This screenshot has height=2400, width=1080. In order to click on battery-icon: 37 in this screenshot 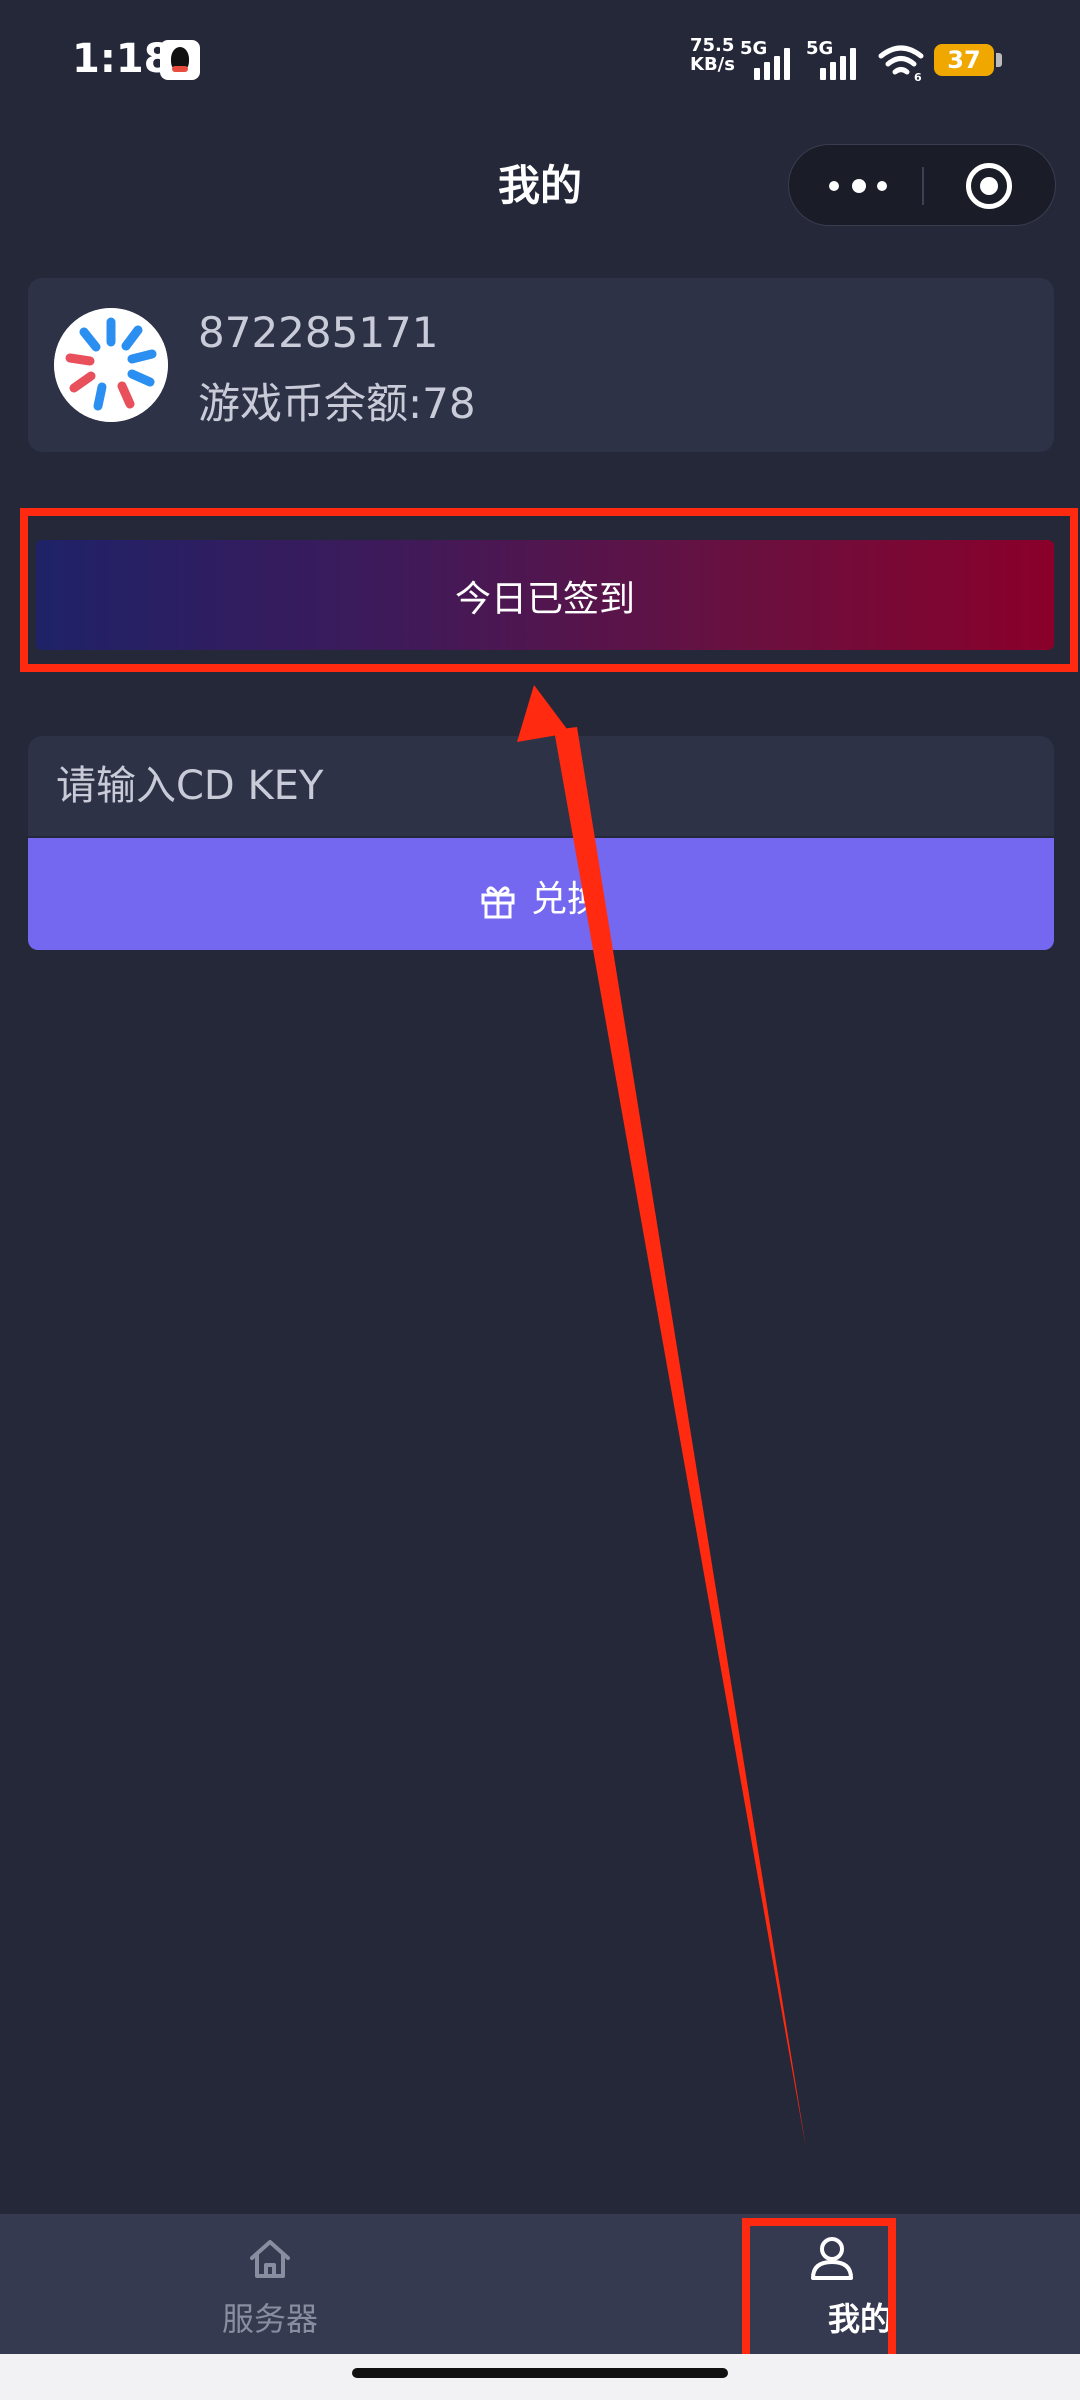, I will do `click(964, 60)`.